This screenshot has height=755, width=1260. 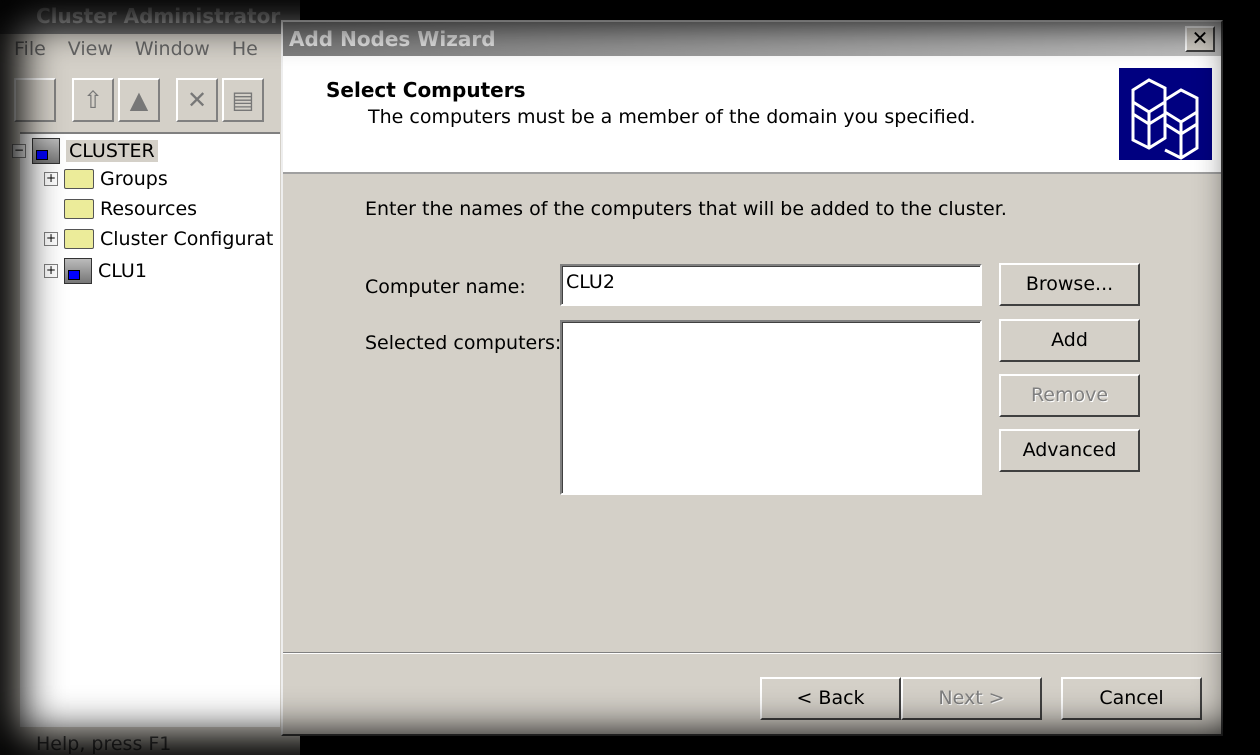 What do you see at coordinates (158, 239) in the screenshot?
I see `tree-item-cluster-configuration: + Cluster Configurat` at bounding box center [158, 239].